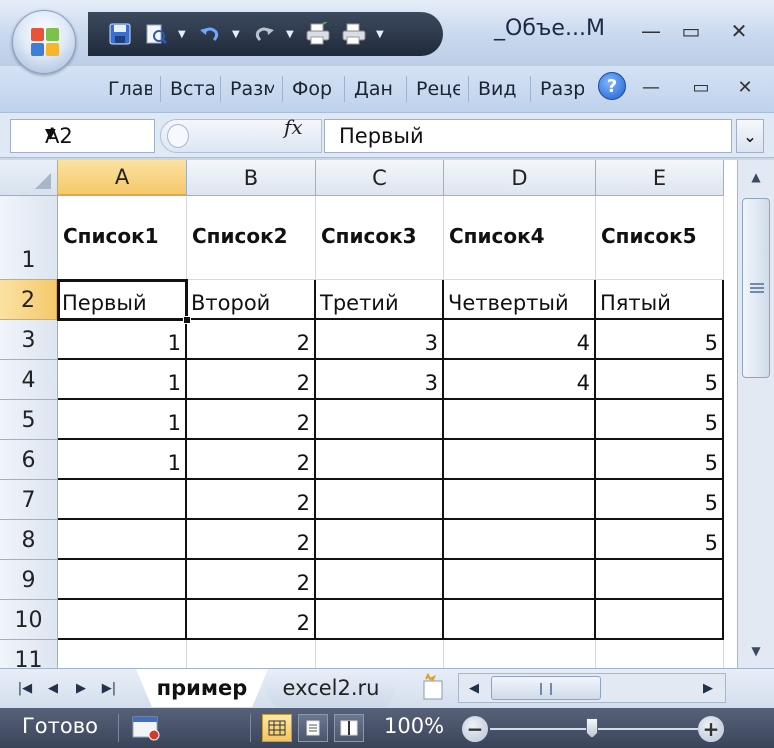 The image size is (774, 748). I want to click on row-header-4: 4, so click(29, 380).